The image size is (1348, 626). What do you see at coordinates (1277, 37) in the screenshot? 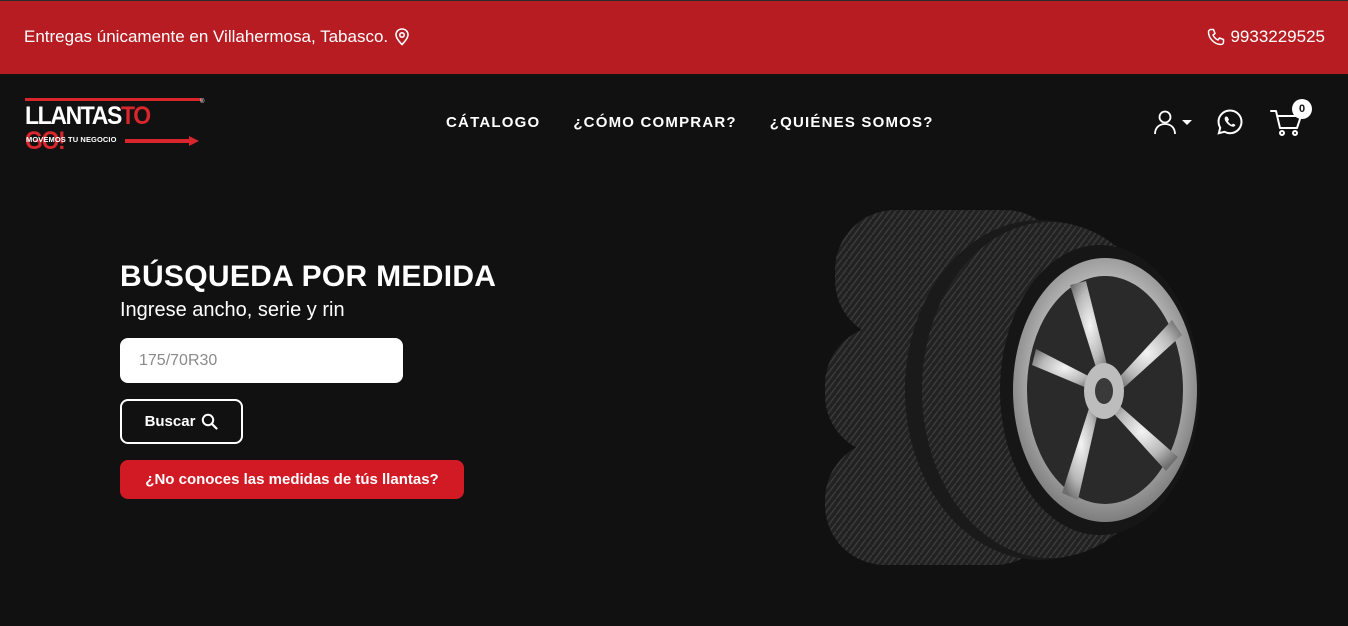
I see `phone-number: 9933229525` at bounding box center [1277, 37].